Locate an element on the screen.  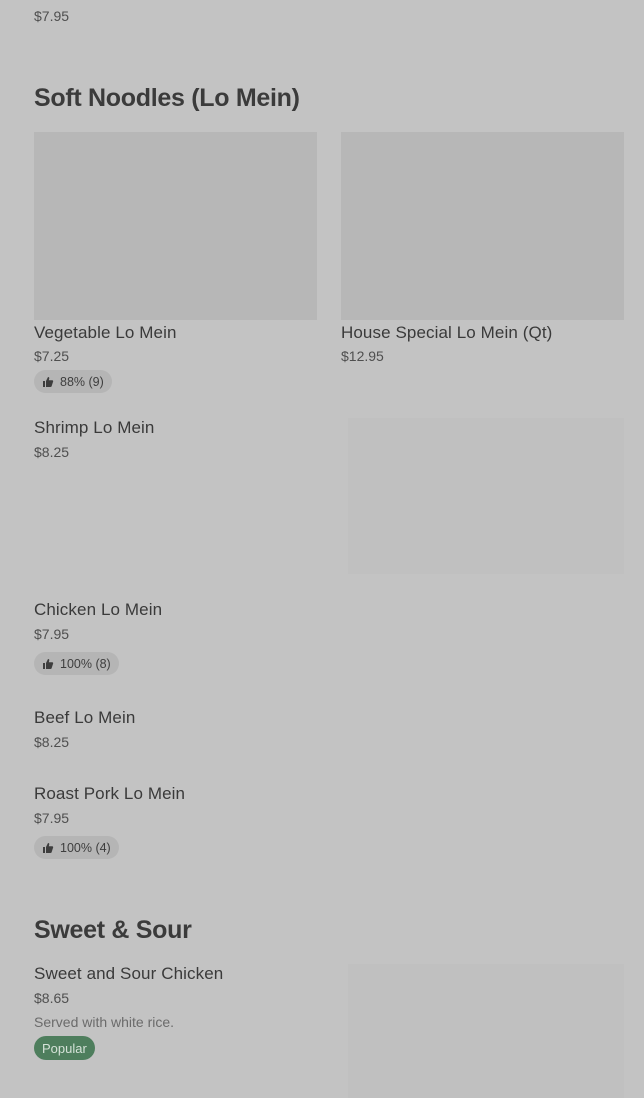
section-title: Sweet & Sour is located at coordinates (113, 930).